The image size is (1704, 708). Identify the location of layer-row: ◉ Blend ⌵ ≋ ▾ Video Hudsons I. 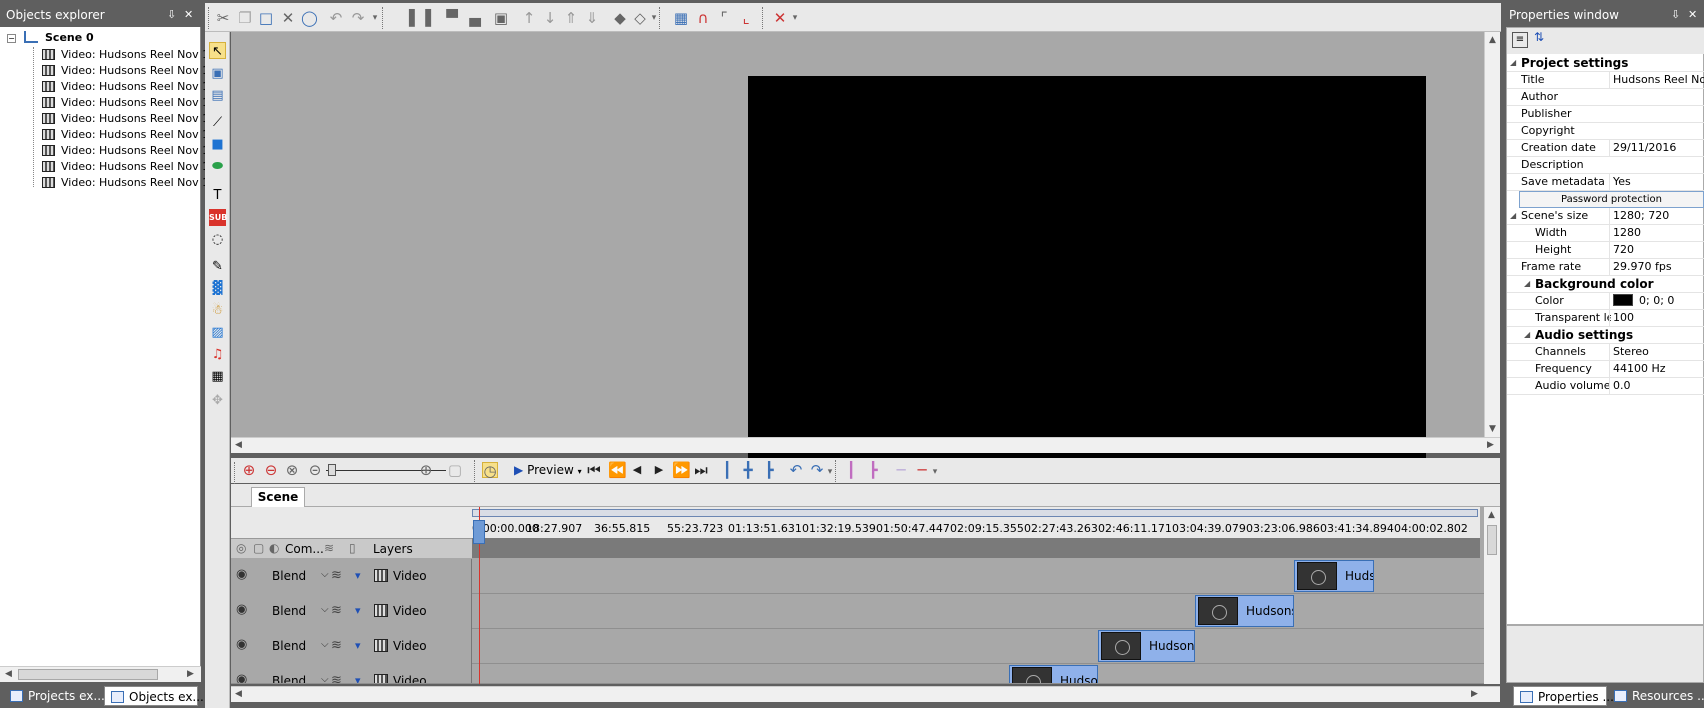
(857, 611).